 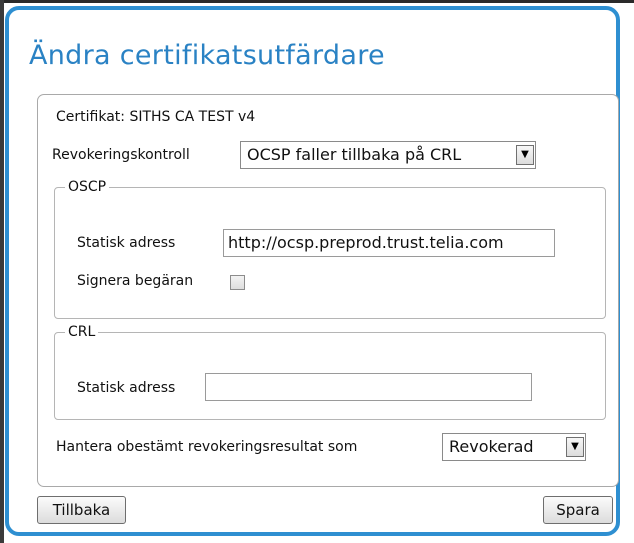 I want to click on back-button: Tillbaka, so click(x=81, y=510).